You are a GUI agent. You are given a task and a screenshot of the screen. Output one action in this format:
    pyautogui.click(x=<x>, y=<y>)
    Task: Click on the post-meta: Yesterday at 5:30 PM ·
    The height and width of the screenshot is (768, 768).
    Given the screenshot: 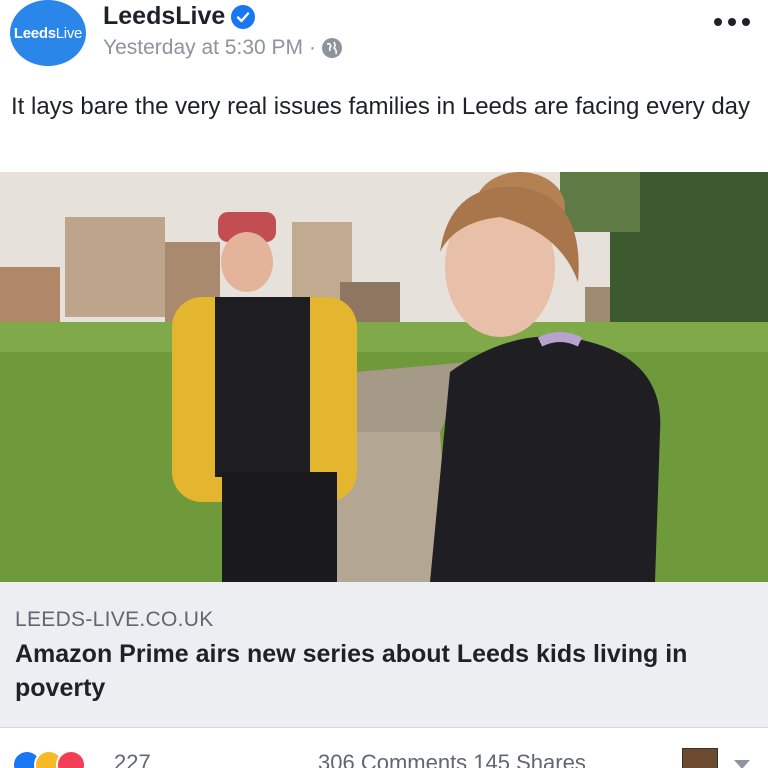 What is the action you would take?
    pyautogui.click(x=223, y=48)
    